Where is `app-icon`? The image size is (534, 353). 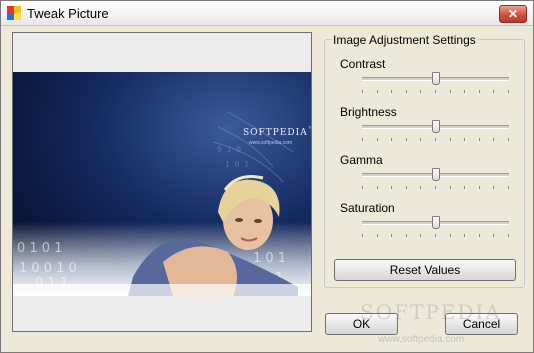 app-icon is located at coordinates (14, 13).